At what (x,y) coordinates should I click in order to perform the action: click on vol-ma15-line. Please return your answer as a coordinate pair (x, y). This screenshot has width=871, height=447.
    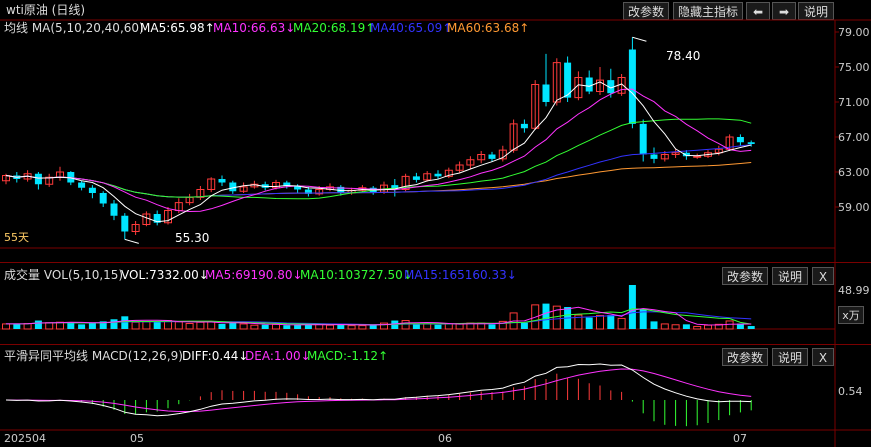
    Looking at the image, I should click on (379, 318).